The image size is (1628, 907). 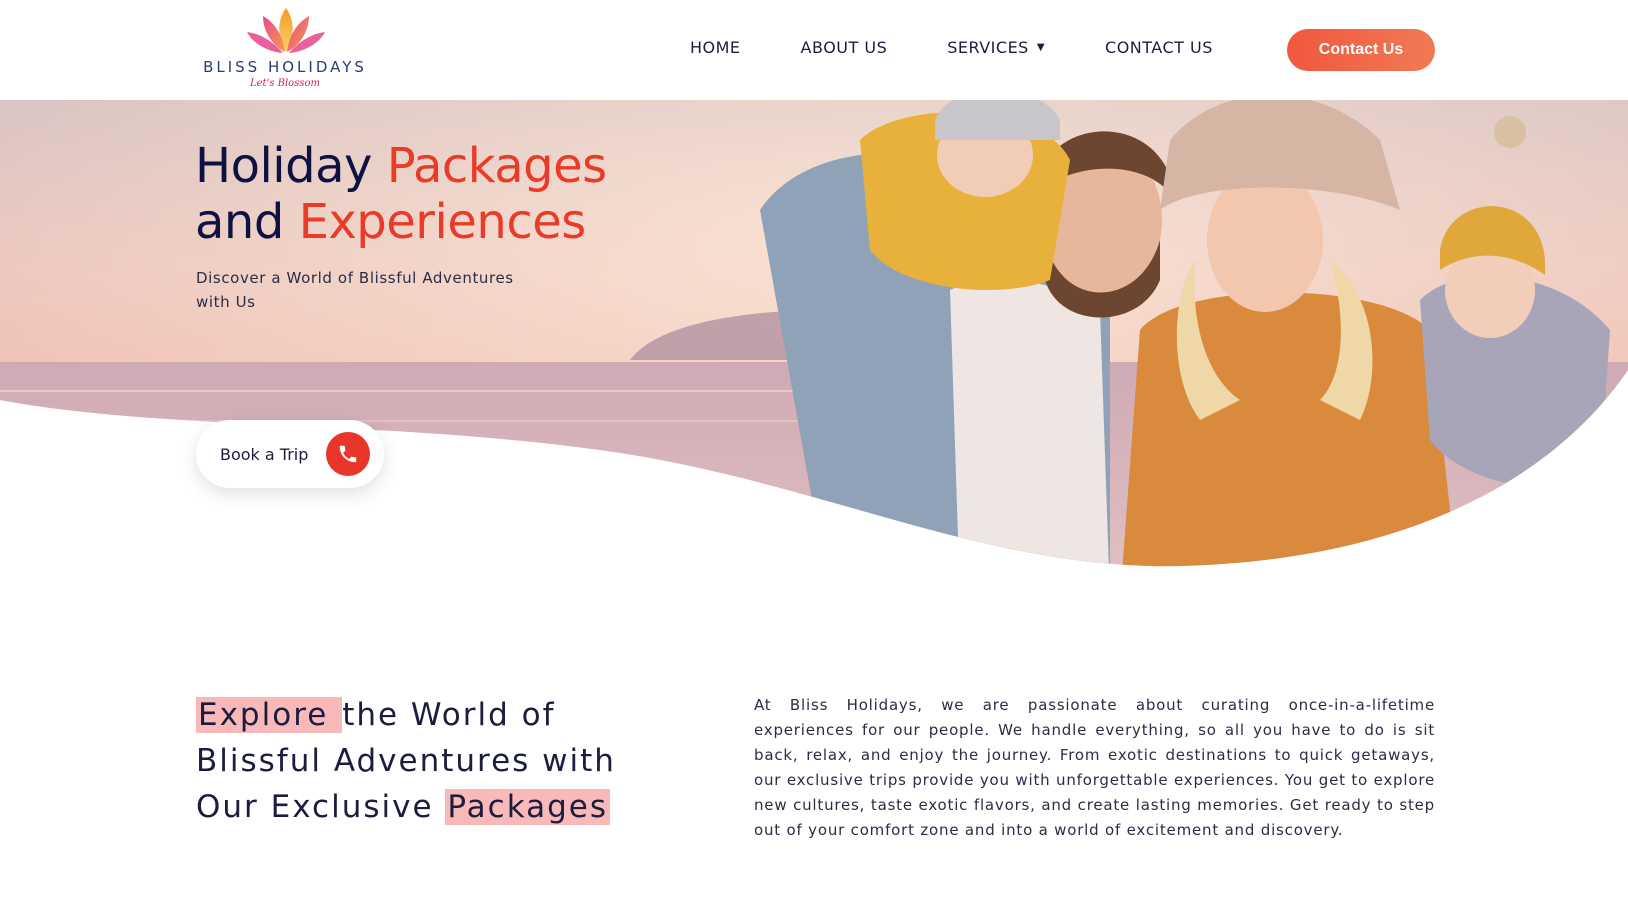 I want to click on nav-about-label: ABOUT US, so click(x=844, y=47).